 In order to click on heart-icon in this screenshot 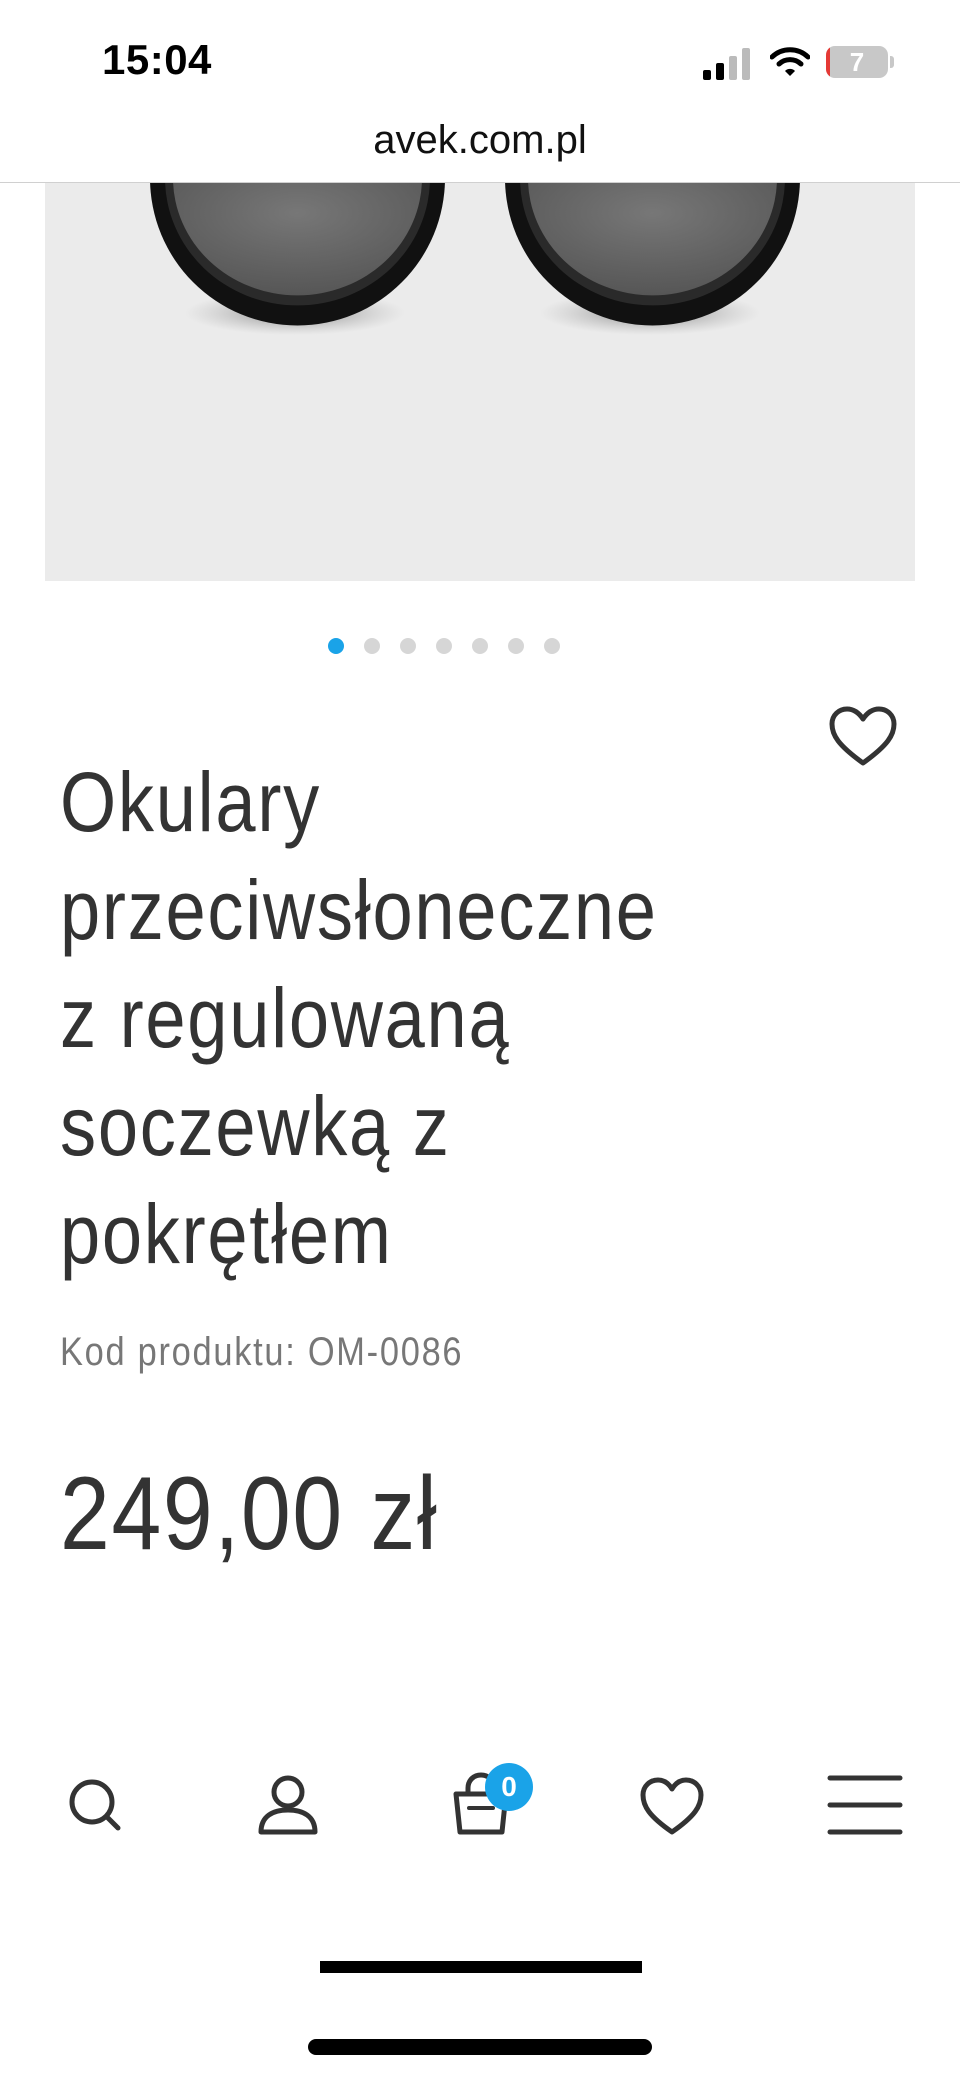, I will do `click(672, 1805)`.